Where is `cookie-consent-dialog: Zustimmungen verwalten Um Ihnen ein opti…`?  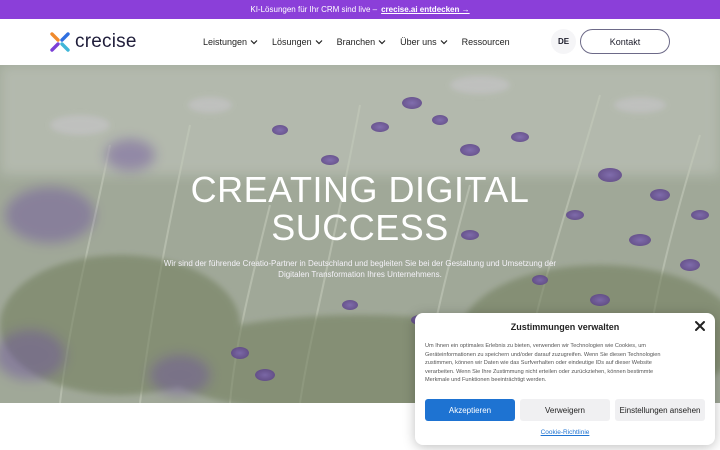 cookie-consent-dialog: Zustimmungen verwalten Um Ihnen ein opti… is located at coordinates (565, 379).